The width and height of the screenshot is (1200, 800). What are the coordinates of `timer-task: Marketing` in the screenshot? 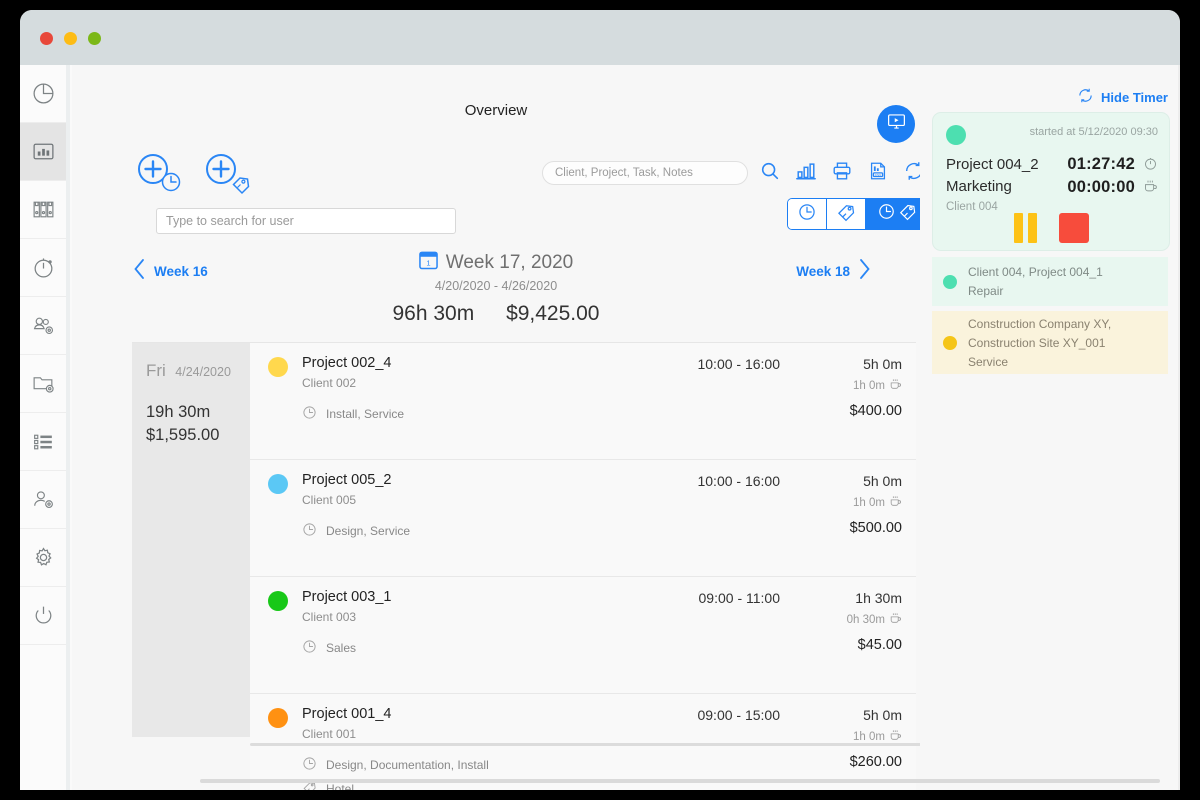 It's located at (979, 186).